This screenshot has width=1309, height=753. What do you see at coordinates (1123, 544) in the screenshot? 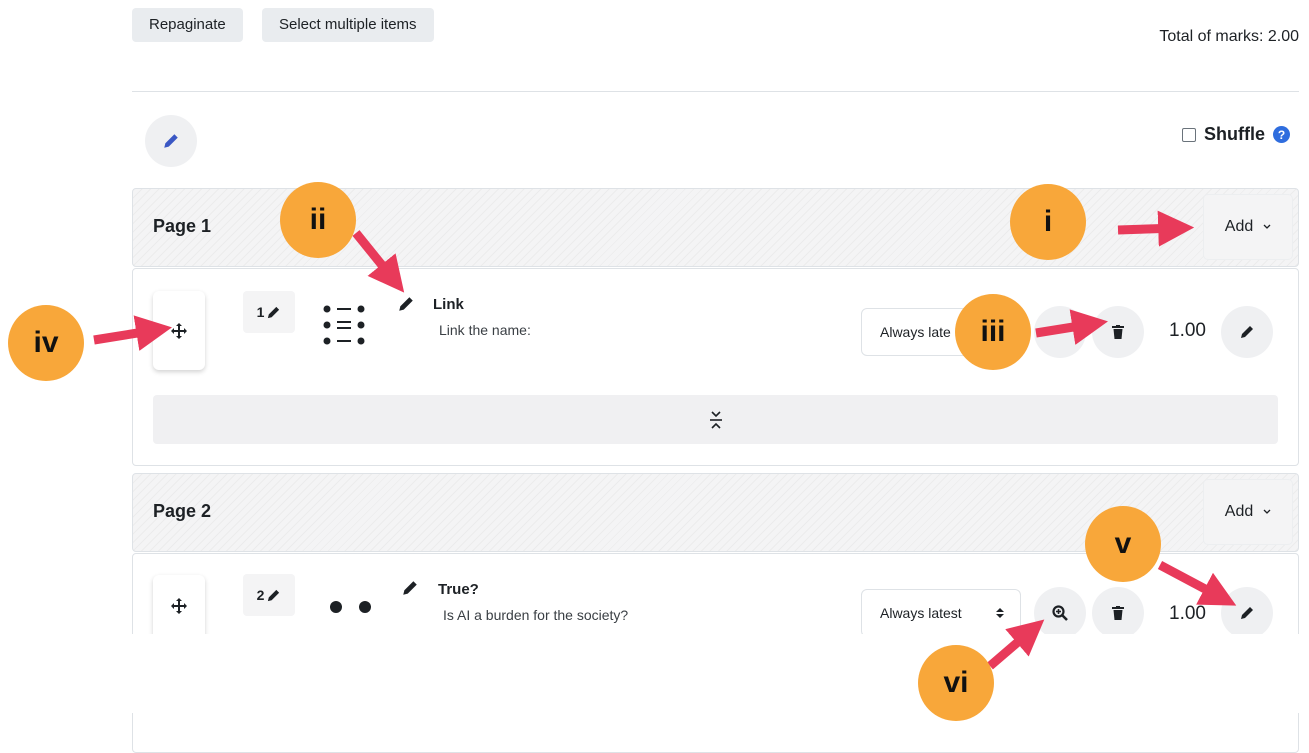
I see `annotation-badge-v: v` at bounding box center [1123, 544].